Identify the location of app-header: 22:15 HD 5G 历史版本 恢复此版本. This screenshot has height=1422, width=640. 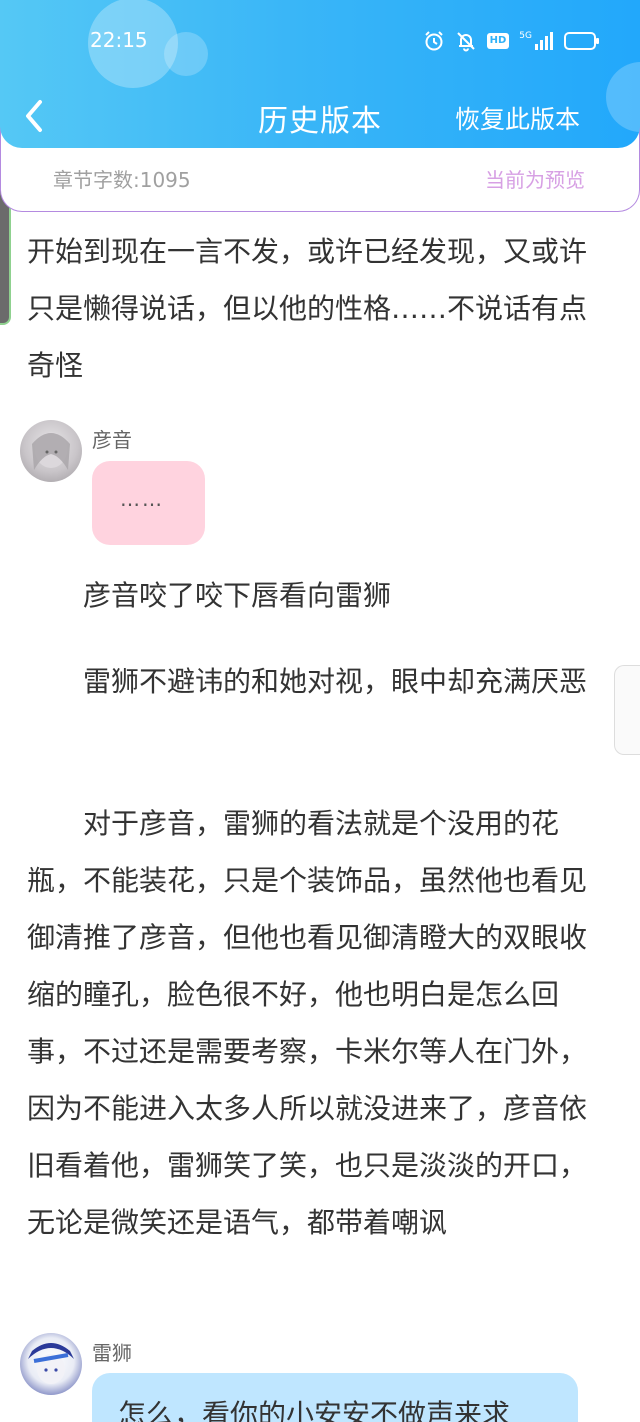
(320, 74).